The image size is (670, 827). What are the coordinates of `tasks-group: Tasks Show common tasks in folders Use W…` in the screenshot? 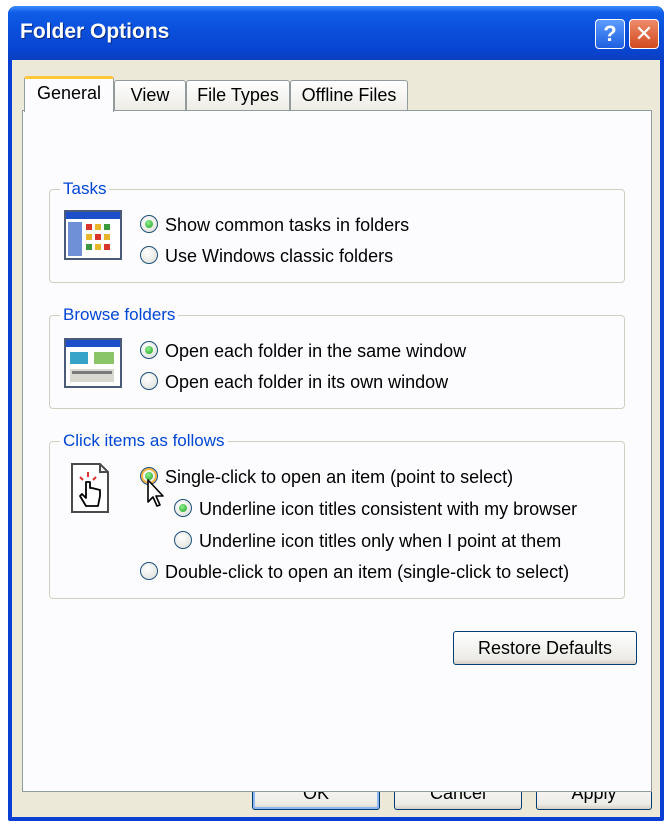 It's located at (337, 230).